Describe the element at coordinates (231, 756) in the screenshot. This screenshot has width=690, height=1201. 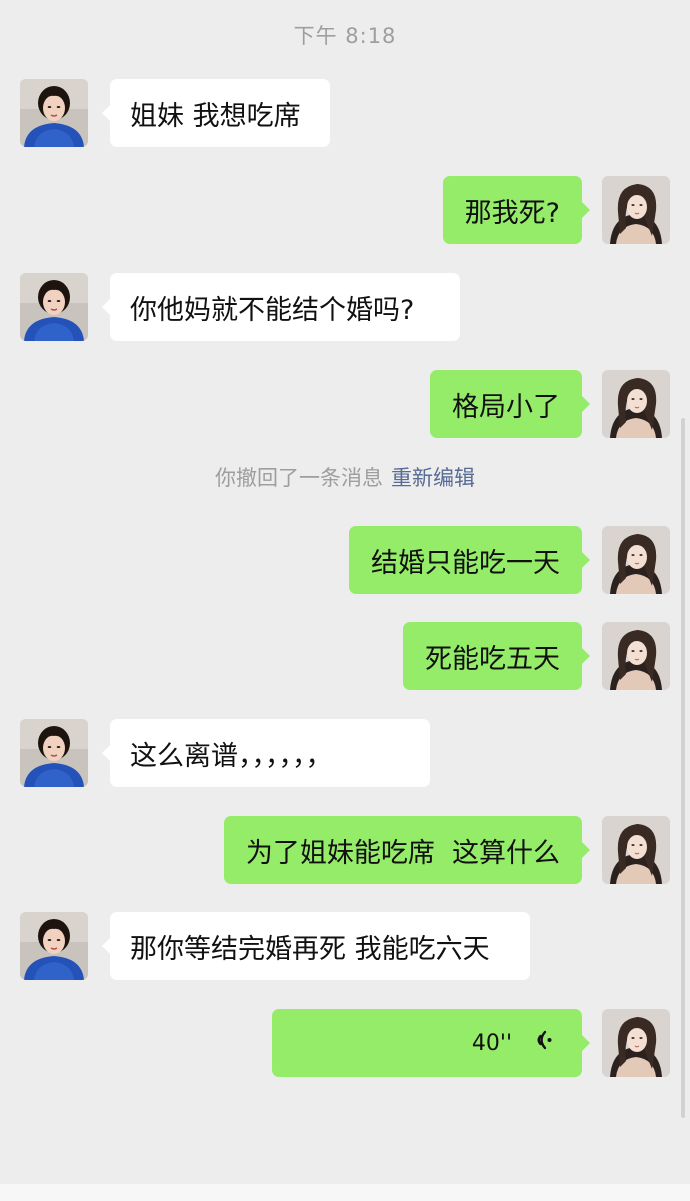
I see `message-text: 这么离谱，，，，，，` at that location.